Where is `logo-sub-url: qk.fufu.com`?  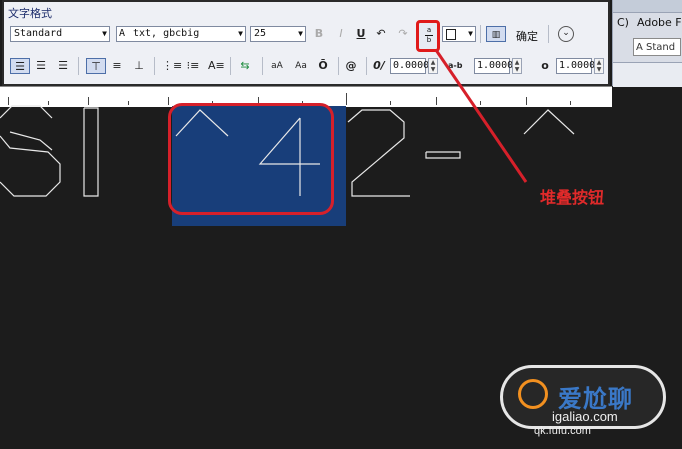
logo-sub-url: qk.fufu.com is located at coordinates (562, 431).